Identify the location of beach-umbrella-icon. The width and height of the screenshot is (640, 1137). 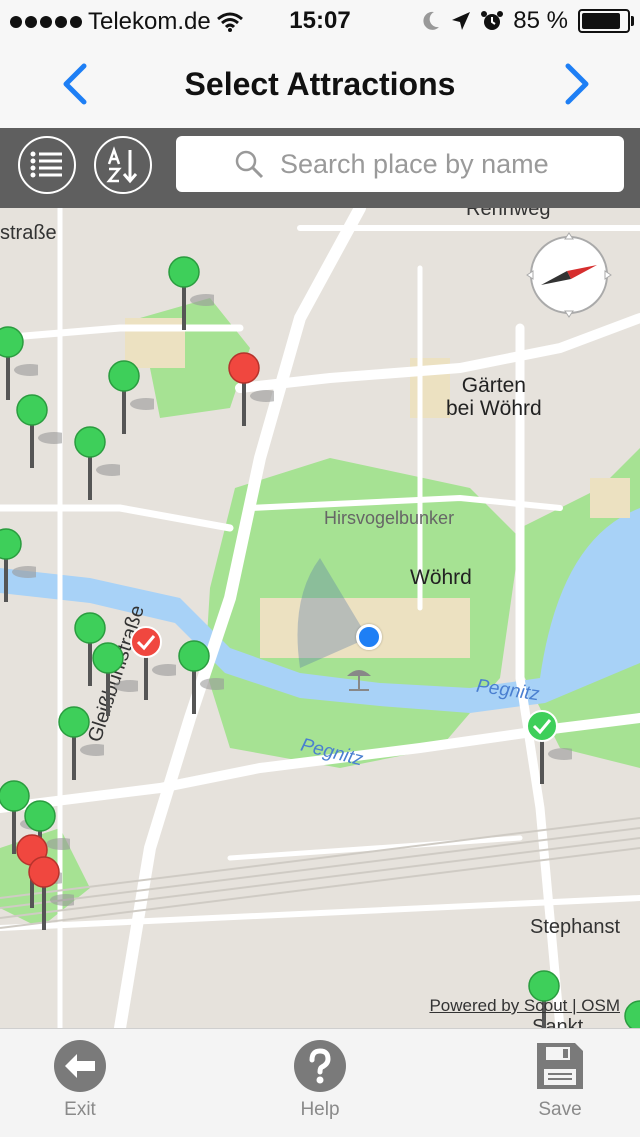
(359, 680).